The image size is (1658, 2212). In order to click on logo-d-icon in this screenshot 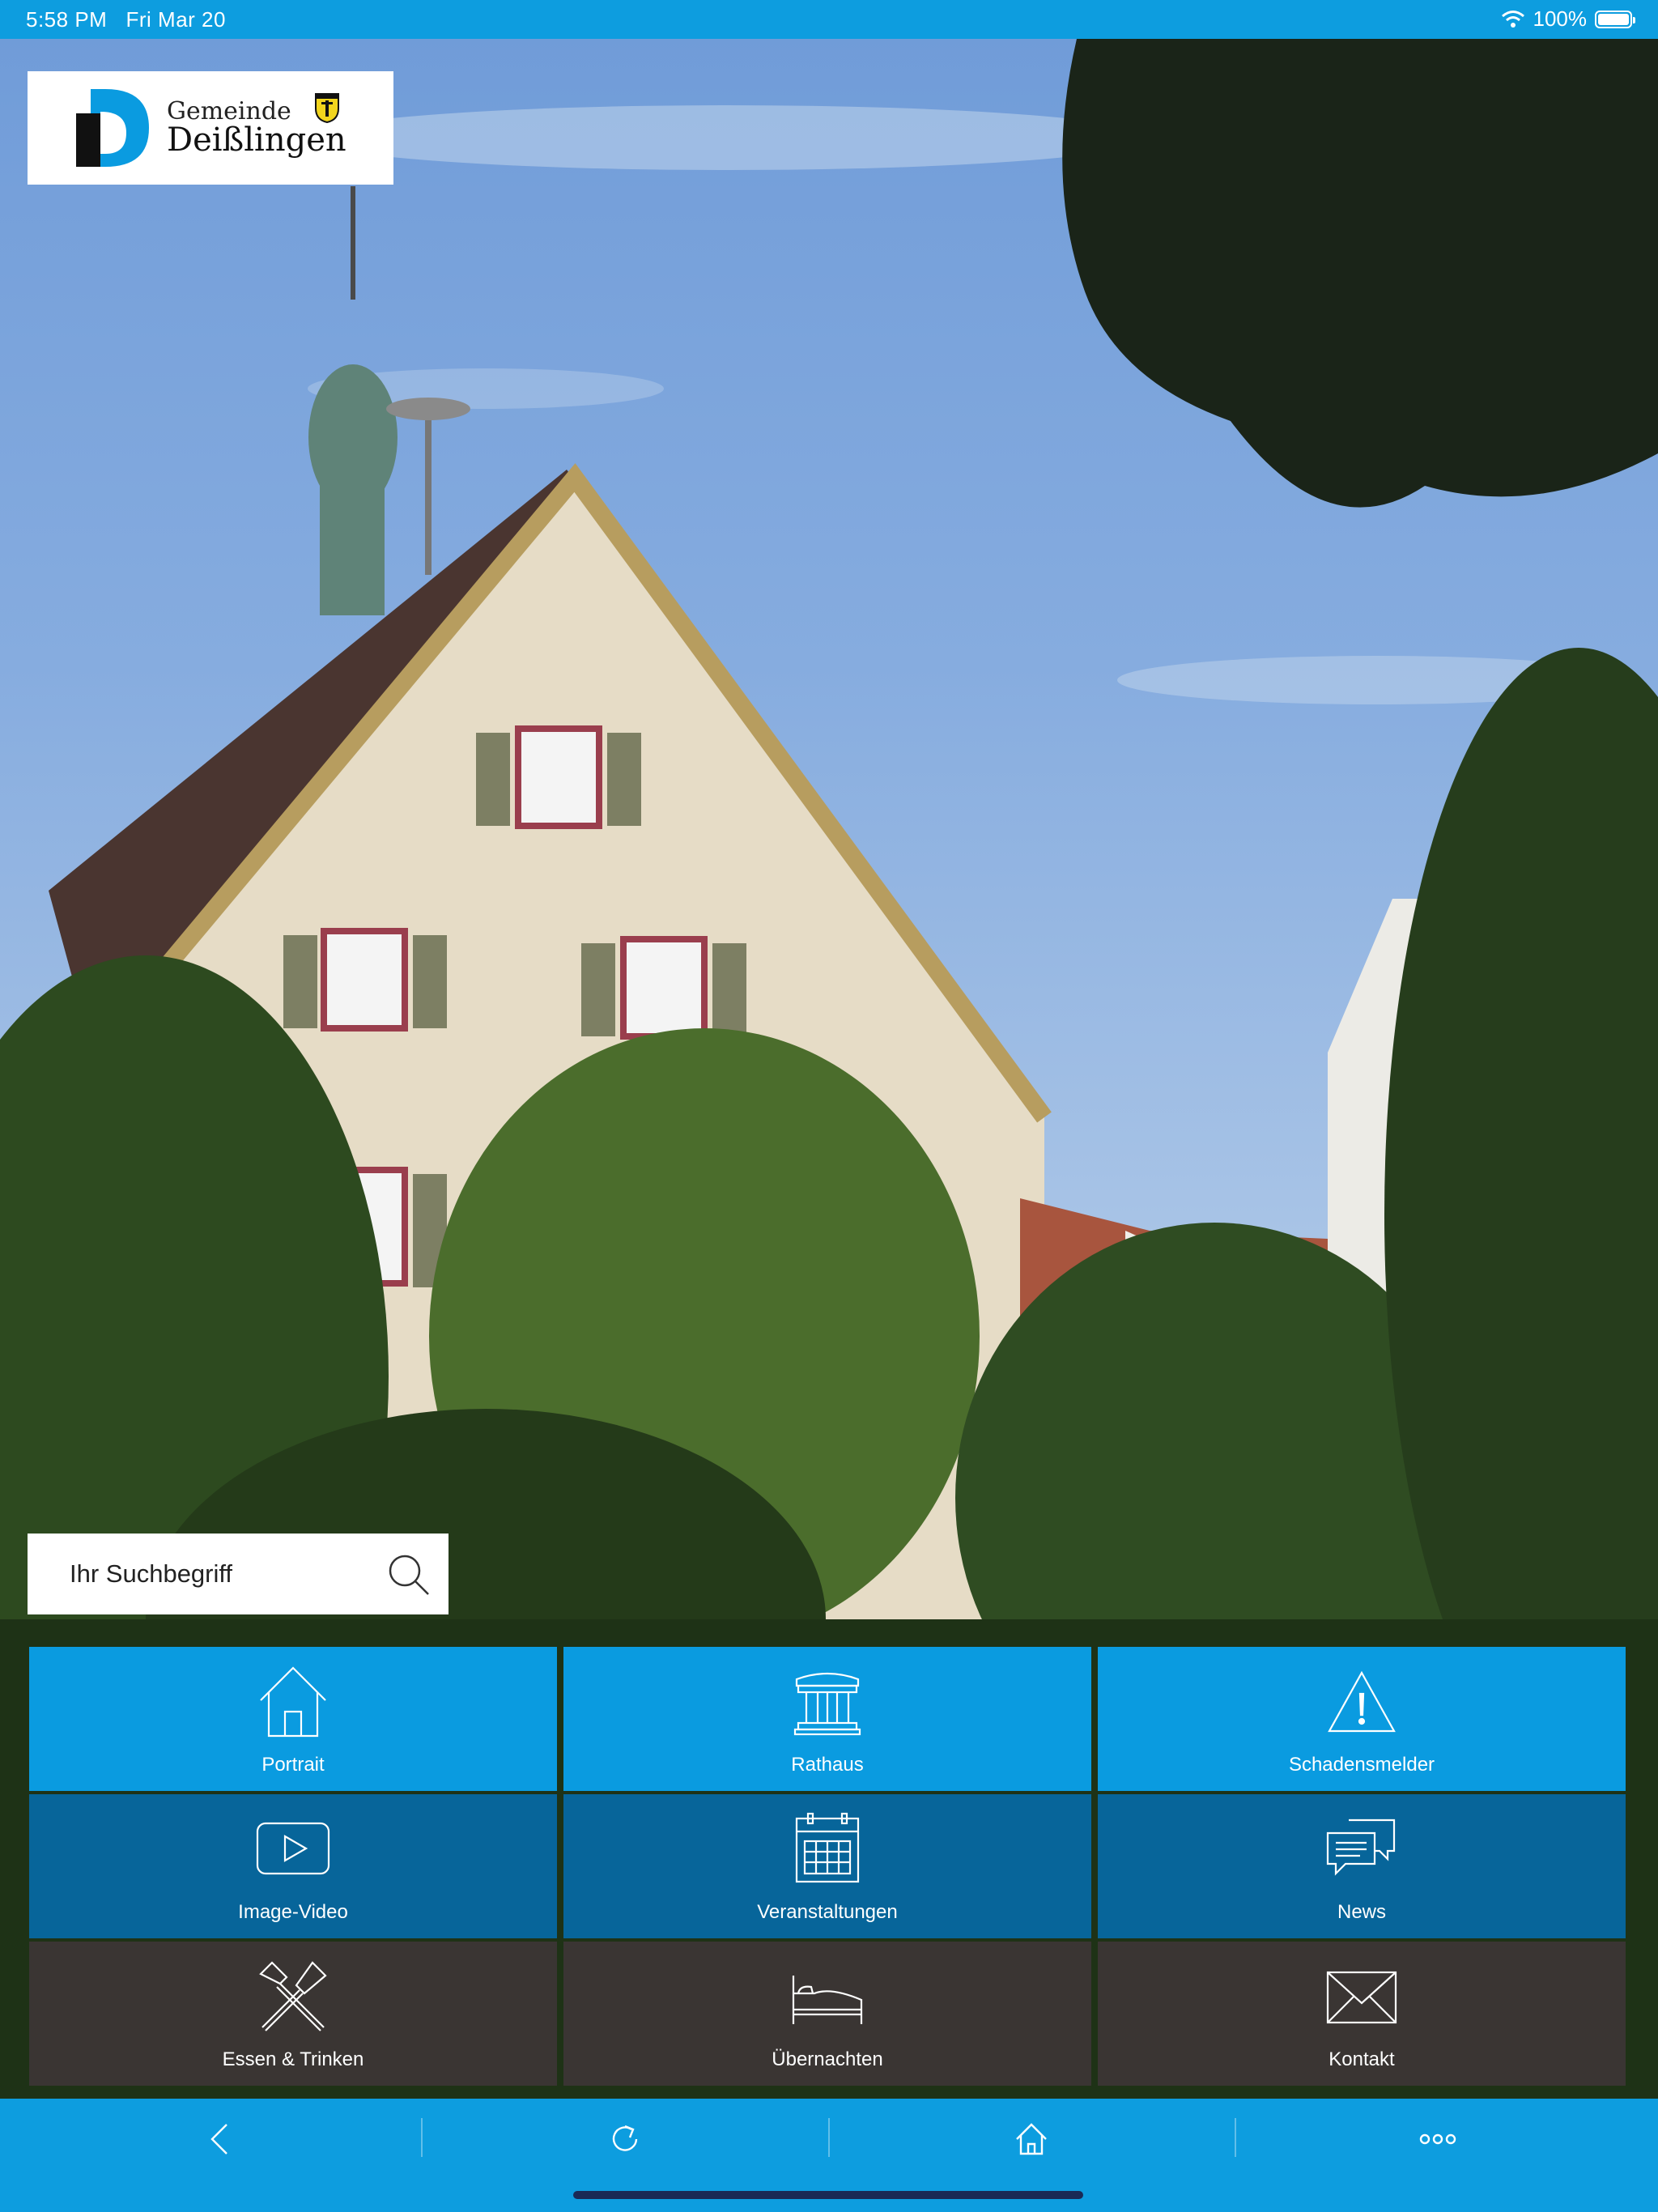, I will do `click(112, 128)`.